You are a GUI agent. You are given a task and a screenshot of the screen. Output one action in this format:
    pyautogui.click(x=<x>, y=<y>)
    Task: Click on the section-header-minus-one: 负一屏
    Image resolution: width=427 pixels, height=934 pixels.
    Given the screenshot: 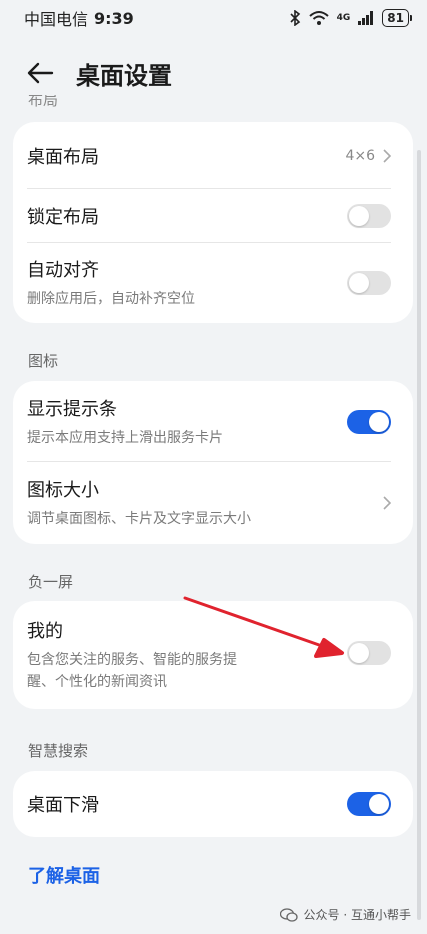 What is the action you would take?
    pyautogui.click(x=51, y=582)
    